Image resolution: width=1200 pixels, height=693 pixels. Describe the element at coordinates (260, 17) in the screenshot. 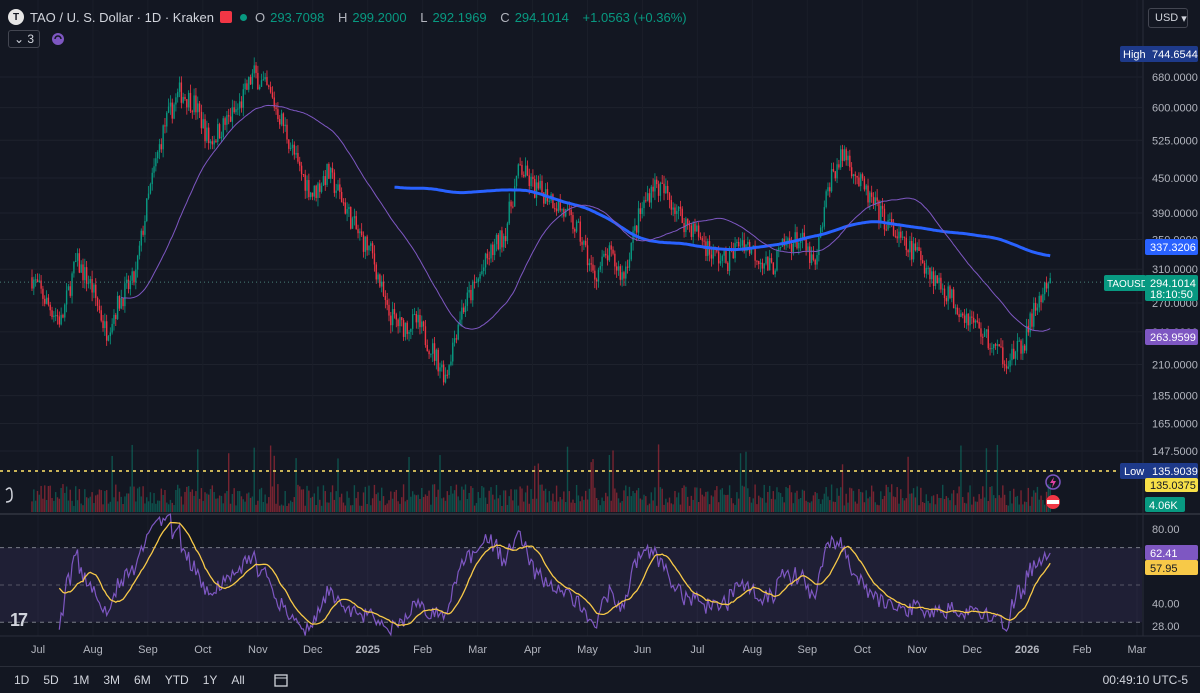

I see `open-label: O` at that location.